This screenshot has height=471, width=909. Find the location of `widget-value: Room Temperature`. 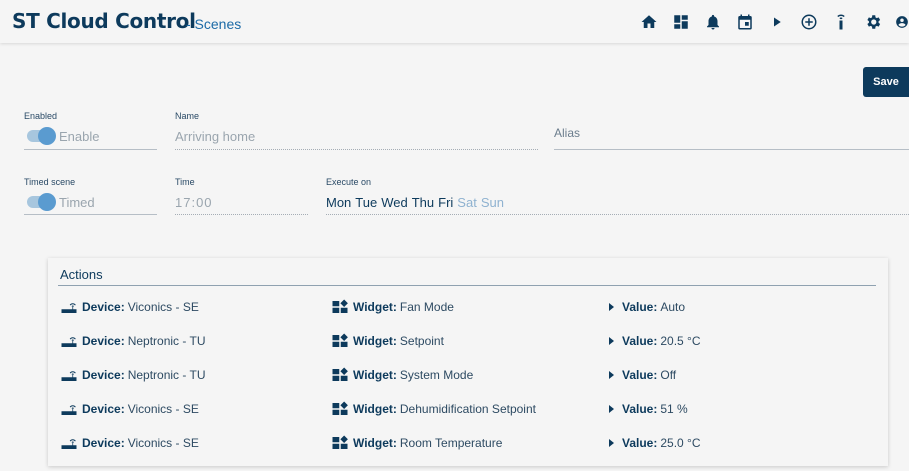

widget-value: Room Temperature is located at coordinates (451, 443).